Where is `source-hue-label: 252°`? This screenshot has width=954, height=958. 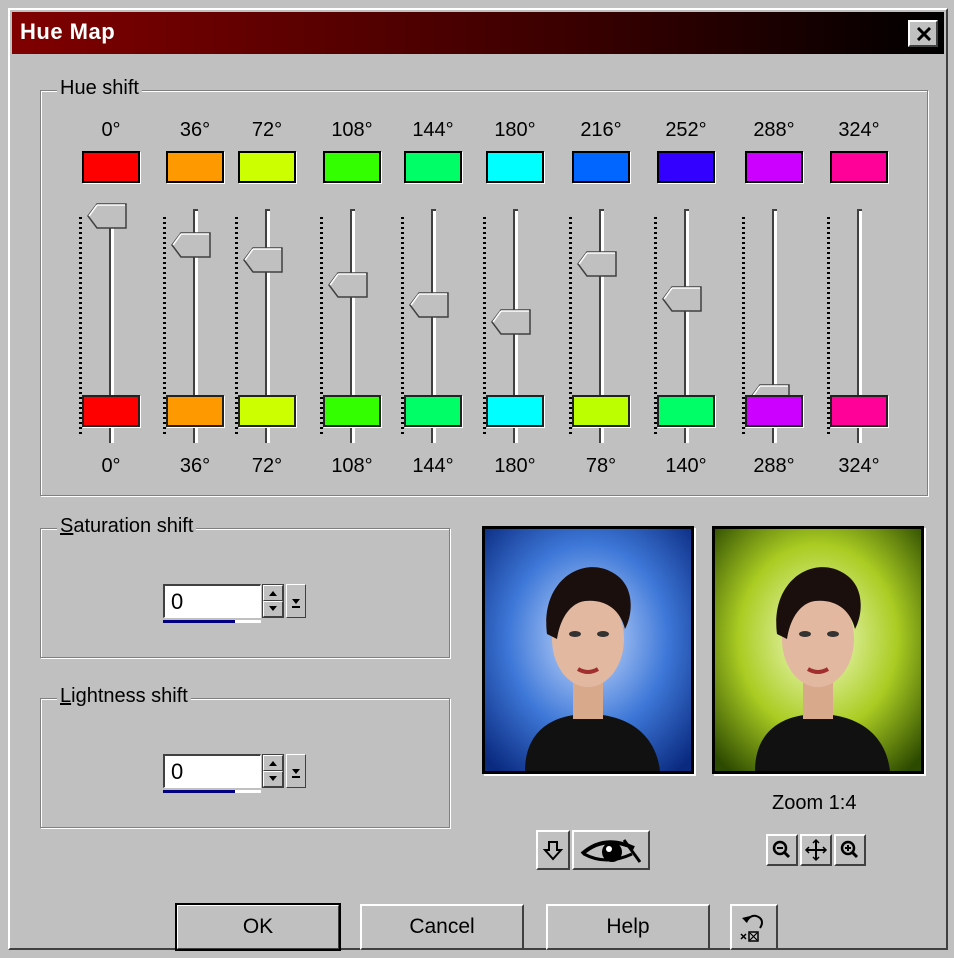
source-hue-label: 252° is located at coordinates (686, 130).